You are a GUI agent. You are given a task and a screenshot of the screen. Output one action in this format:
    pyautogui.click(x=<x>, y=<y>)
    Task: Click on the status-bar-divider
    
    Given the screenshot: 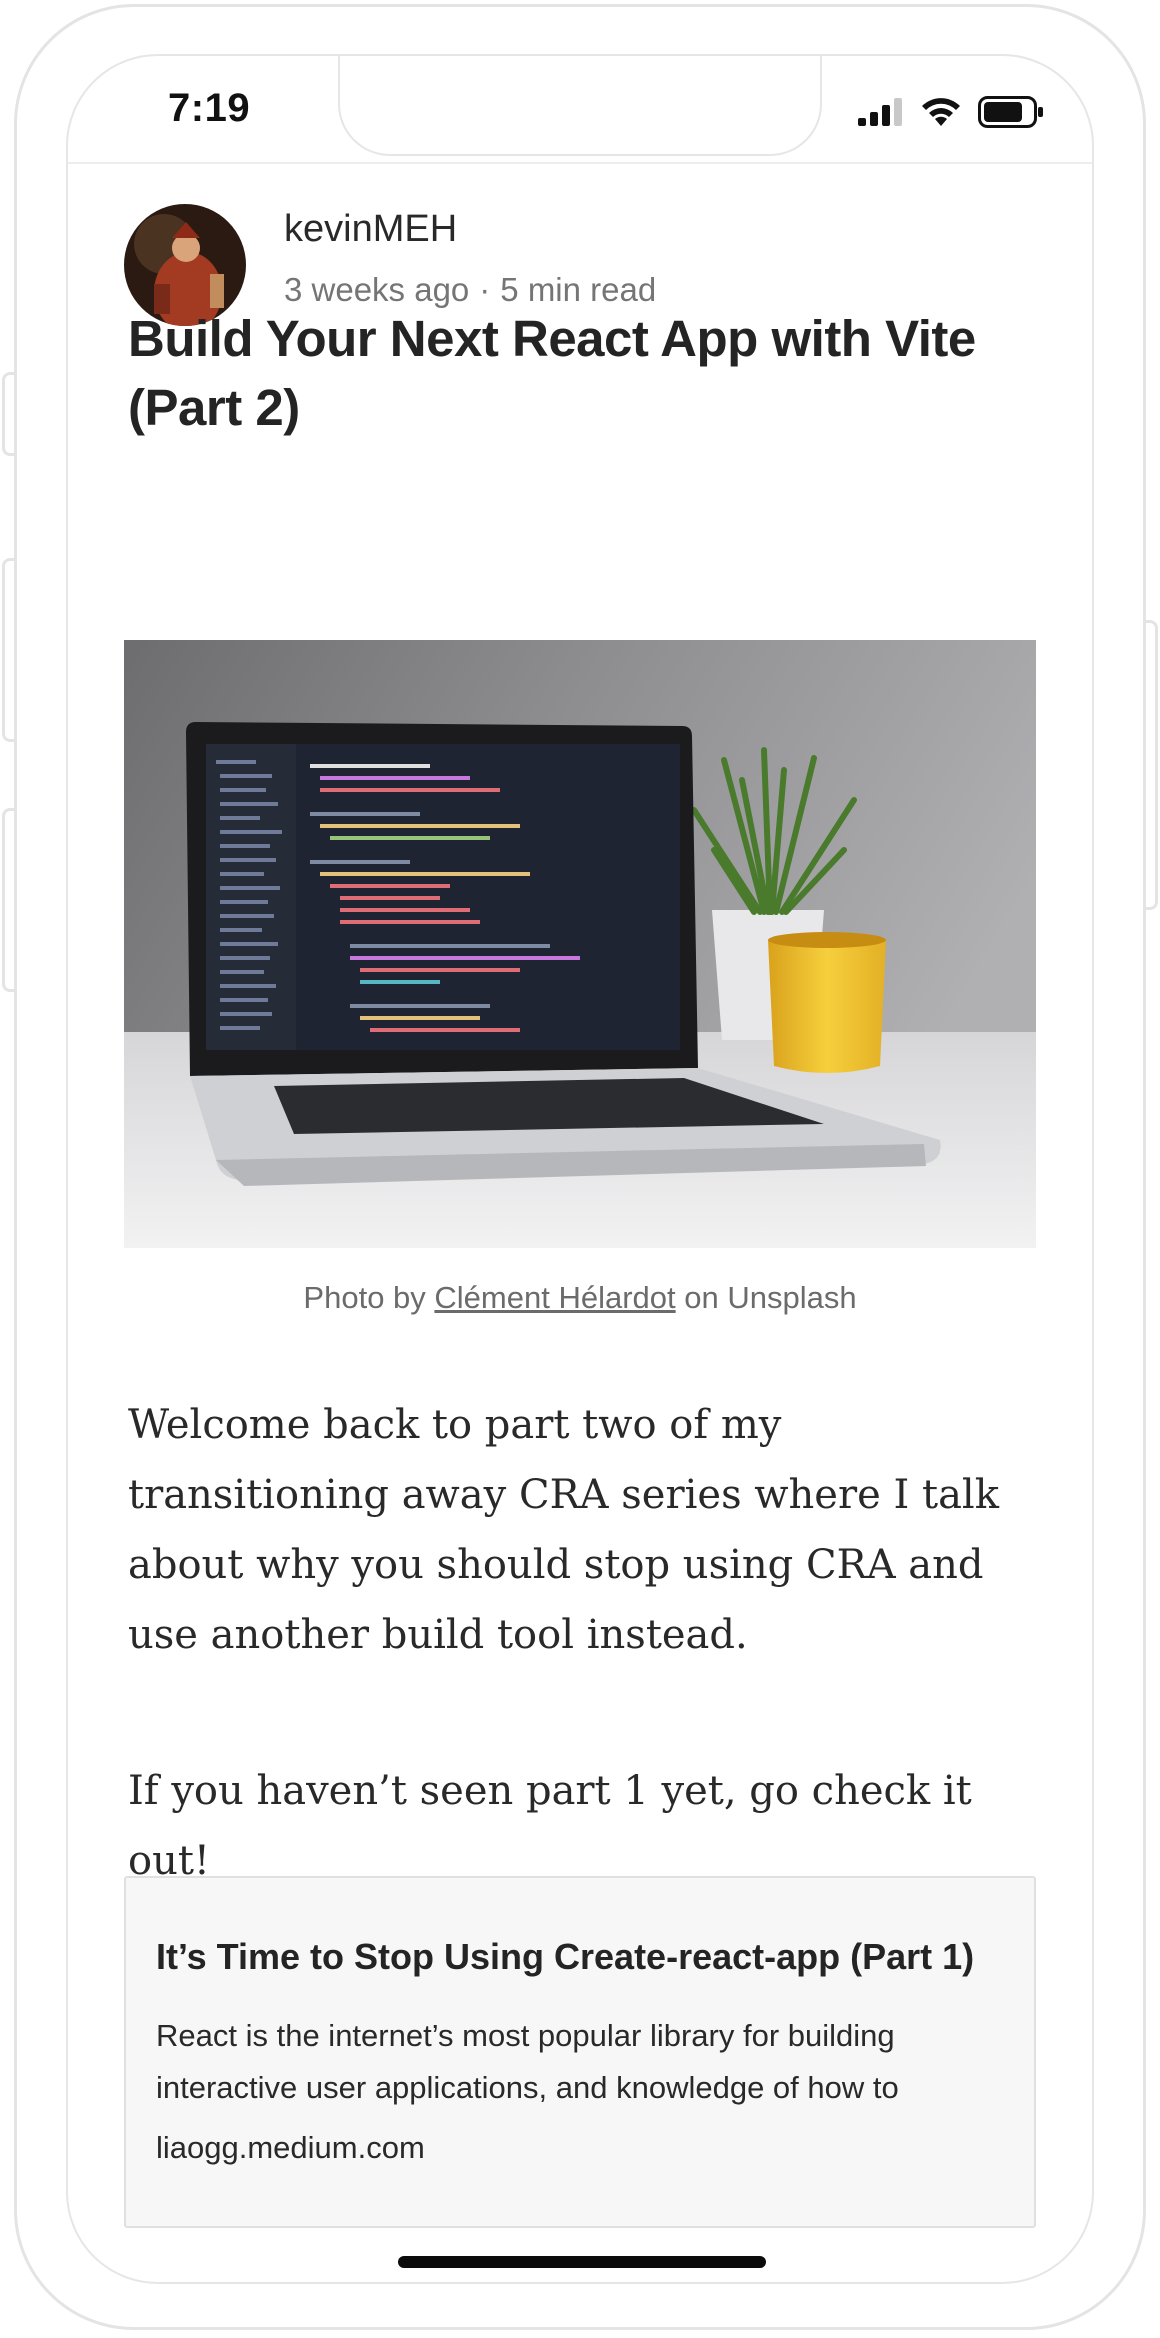 What is the action you would take?
    pyautogui.click(x=580, y=163)
    